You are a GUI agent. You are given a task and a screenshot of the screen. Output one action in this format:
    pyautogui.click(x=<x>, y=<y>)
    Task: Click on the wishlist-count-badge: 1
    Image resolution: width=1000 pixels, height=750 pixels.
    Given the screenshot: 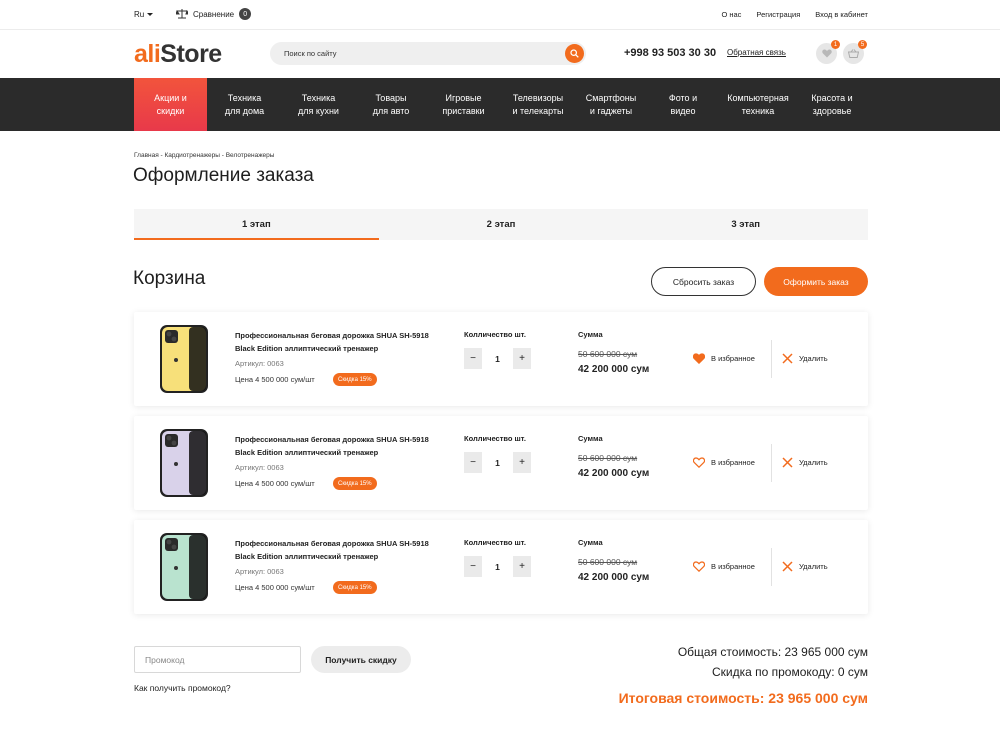 What is the action you would take?
    pyautogui.click(x=835, y=44)
    